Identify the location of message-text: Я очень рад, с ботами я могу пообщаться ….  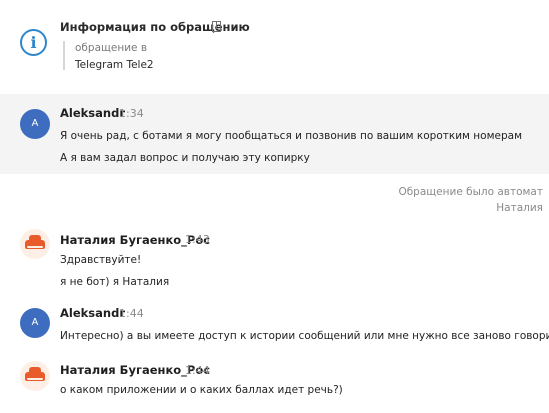
(291, 136).